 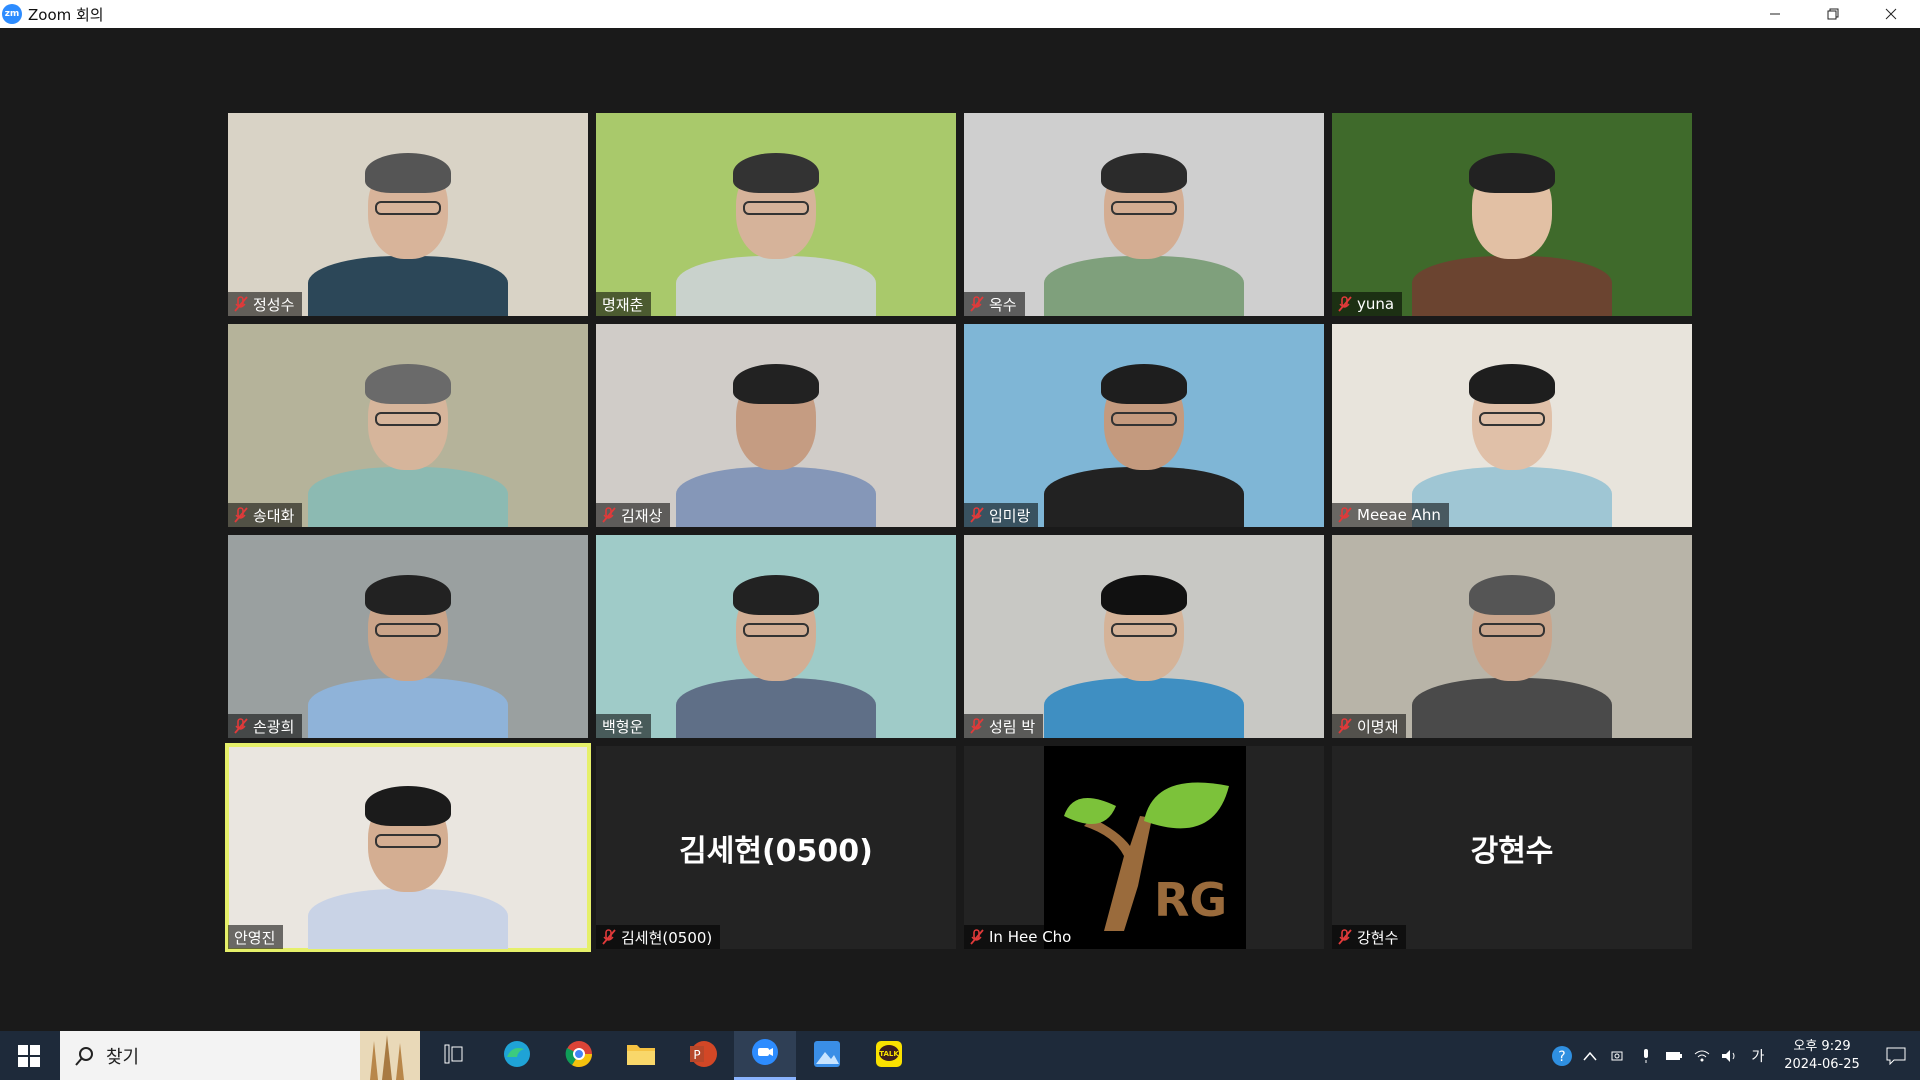 I want to click on participant-tile: 옥수, so click(x=1144, y=214).